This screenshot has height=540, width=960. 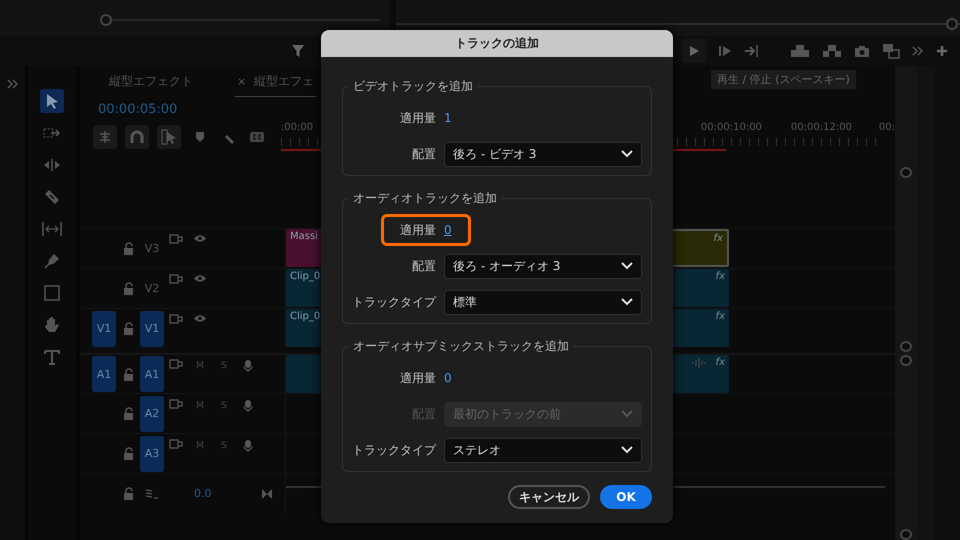 I want to click on sequence-tab: × 縦型エフェ, so click(x=275, y=82).